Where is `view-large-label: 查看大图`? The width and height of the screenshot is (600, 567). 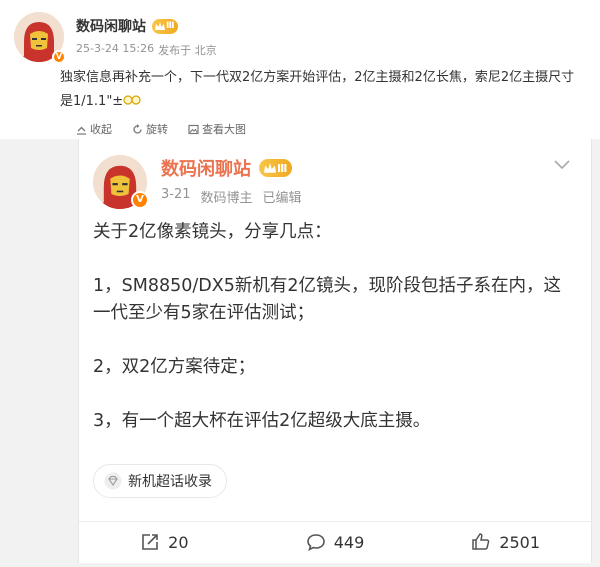 view-large-label: 查看大图 is located at coordinates (224, 129).